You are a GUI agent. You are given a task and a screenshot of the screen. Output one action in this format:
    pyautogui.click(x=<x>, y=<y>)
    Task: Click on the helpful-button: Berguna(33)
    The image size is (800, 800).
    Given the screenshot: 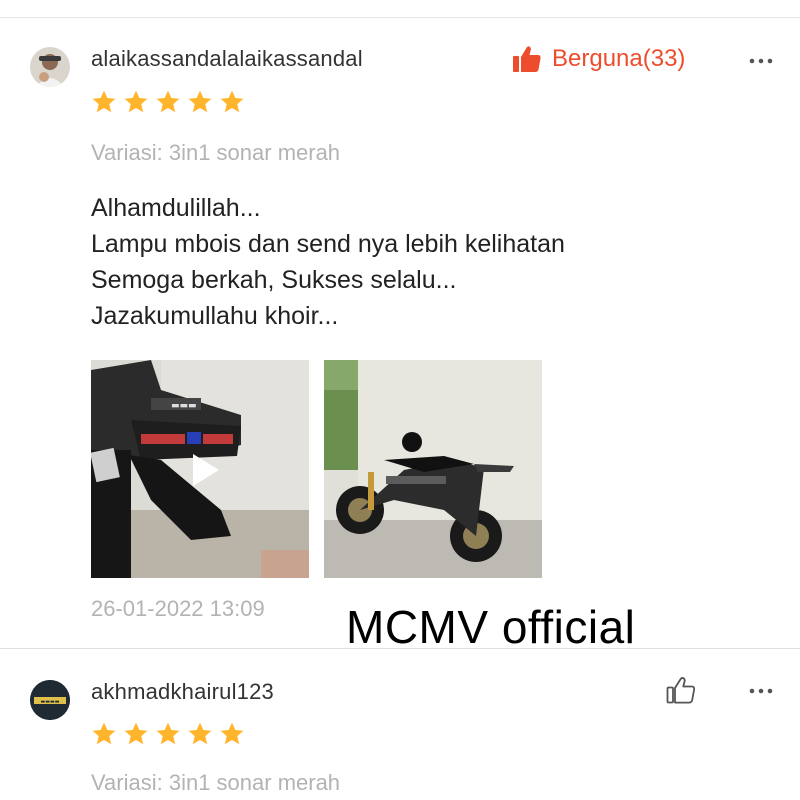 What is the action you would take?
    pyautogui.click(x=598, y=59)
    